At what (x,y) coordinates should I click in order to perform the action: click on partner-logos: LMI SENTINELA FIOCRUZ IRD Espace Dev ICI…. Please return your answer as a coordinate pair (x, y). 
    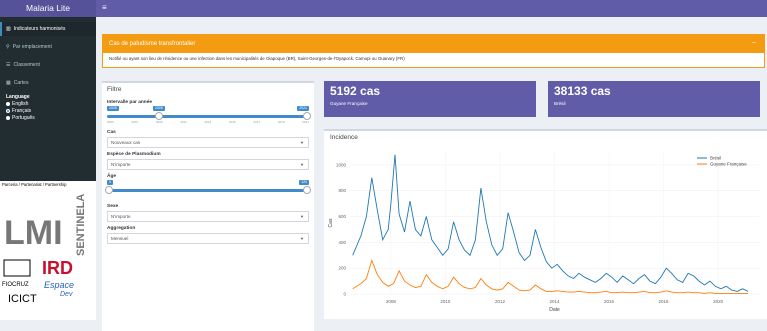
    Looking at the image, I should click on (44, 249).